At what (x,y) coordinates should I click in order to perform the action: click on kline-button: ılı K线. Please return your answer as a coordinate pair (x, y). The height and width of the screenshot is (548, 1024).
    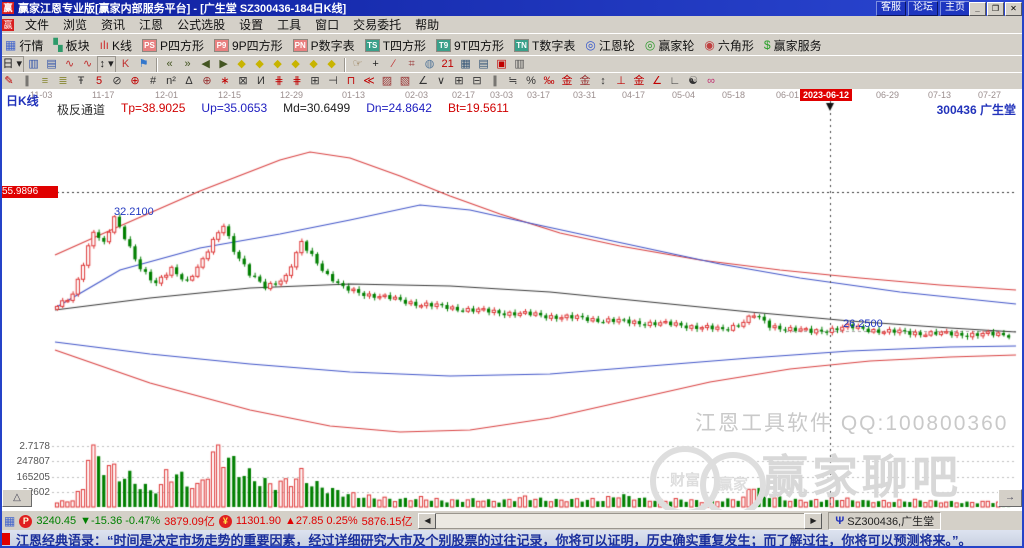
    Looking at the image, I should click on (116, 45).